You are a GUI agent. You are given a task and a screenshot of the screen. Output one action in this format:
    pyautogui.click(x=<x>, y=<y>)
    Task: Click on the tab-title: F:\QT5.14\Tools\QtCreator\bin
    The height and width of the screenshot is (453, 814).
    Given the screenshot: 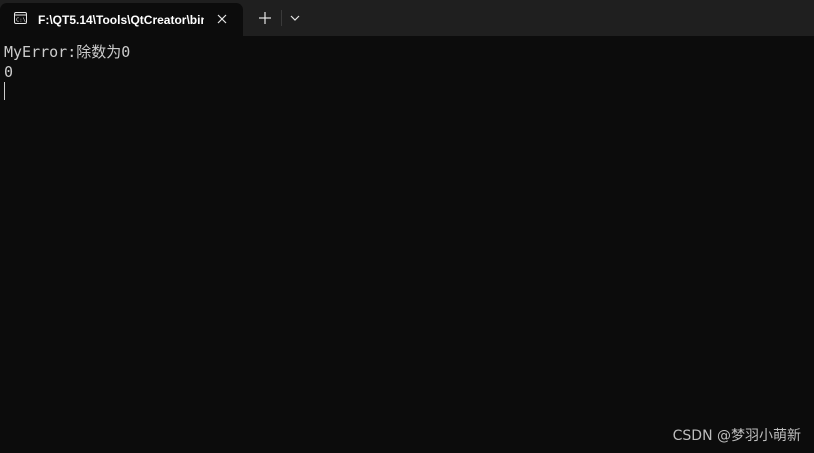 What is the action you would take?
    pyautogui.click(x=121, y=20)
    